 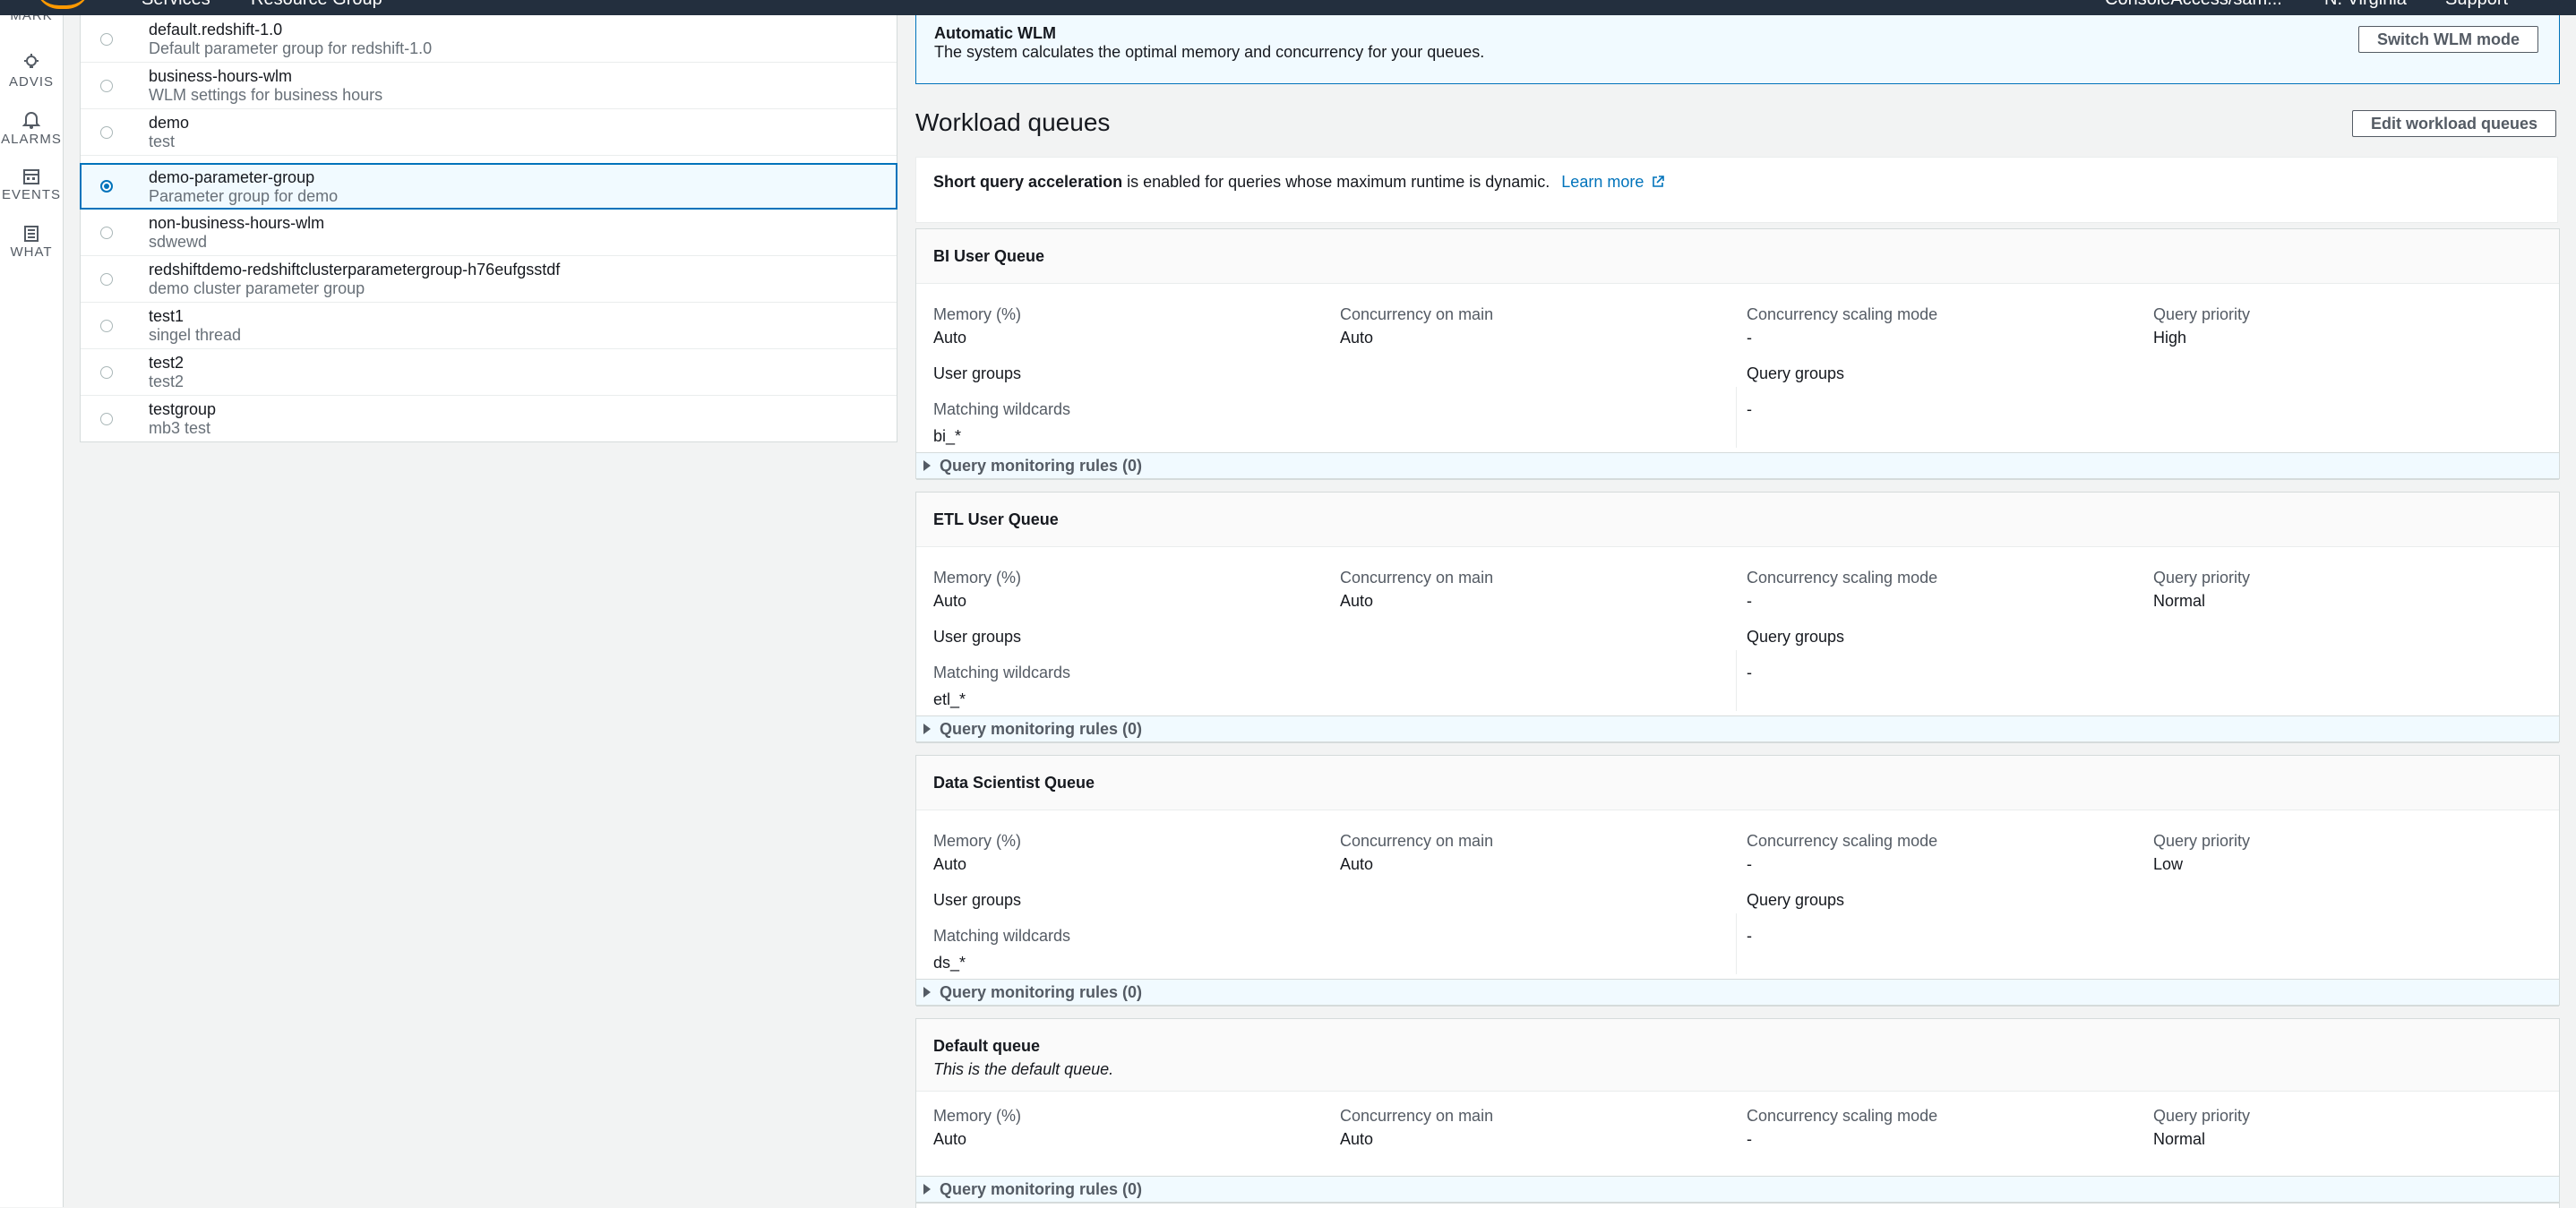 I want to click on parameter-group-row: testgroup mb3 test, so click(x=489, y=418).